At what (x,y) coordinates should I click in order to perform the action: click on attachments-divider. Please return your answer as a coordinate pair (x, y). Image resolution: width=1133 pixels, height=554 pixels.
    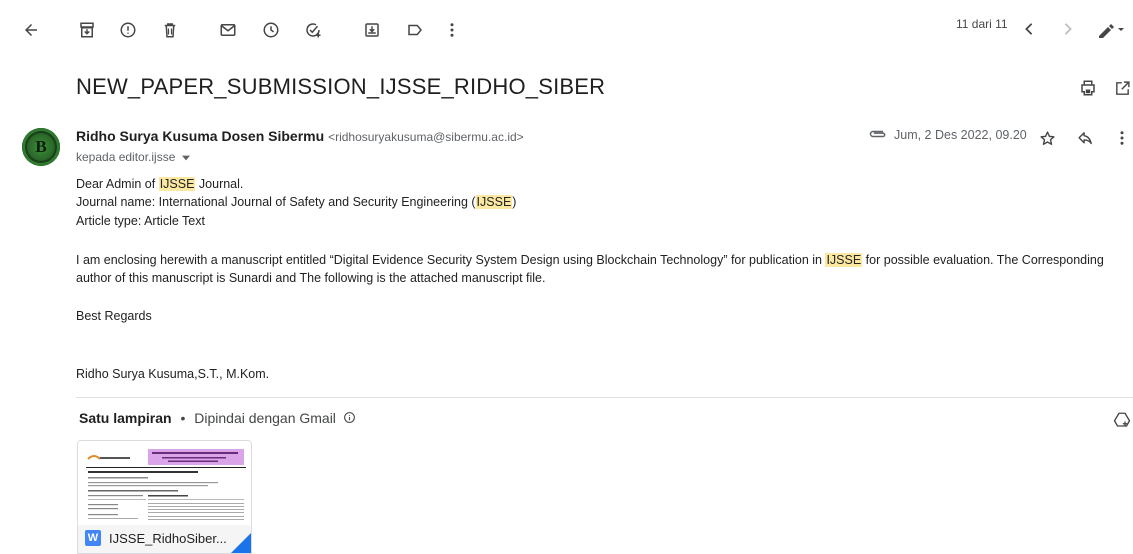
    Looking at the image, I should click on (604, 397).